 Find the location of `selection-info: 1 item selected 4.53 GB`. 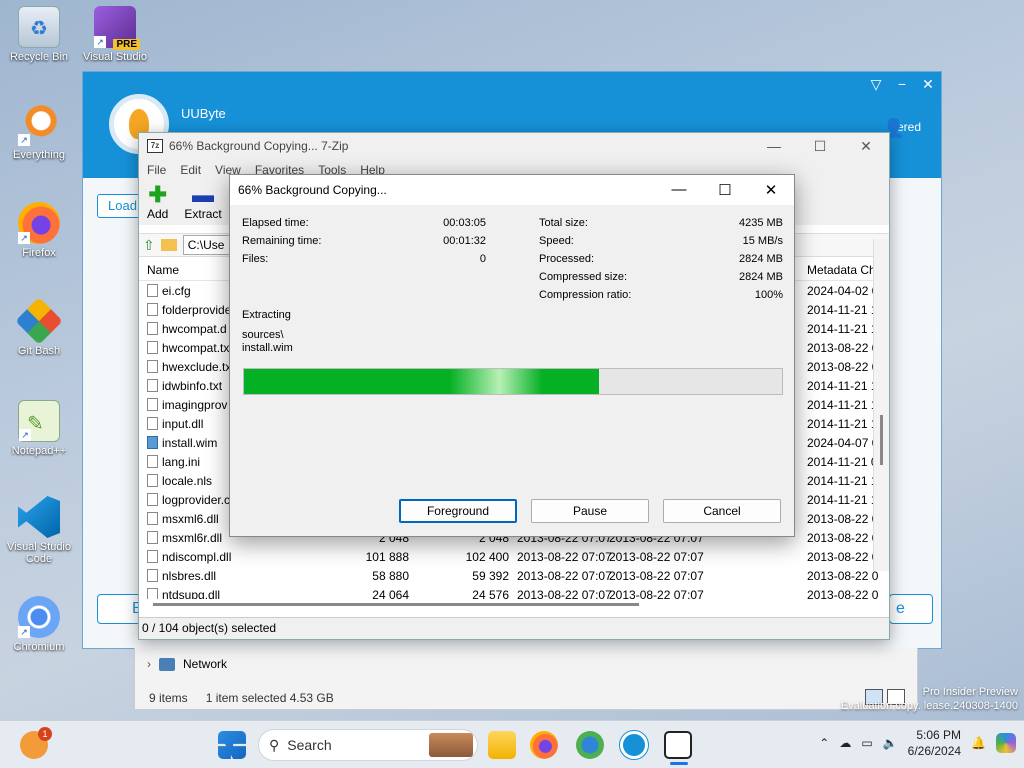

selection-info: 1 item selected 4.53 GB is located at coordinates (269, 698).